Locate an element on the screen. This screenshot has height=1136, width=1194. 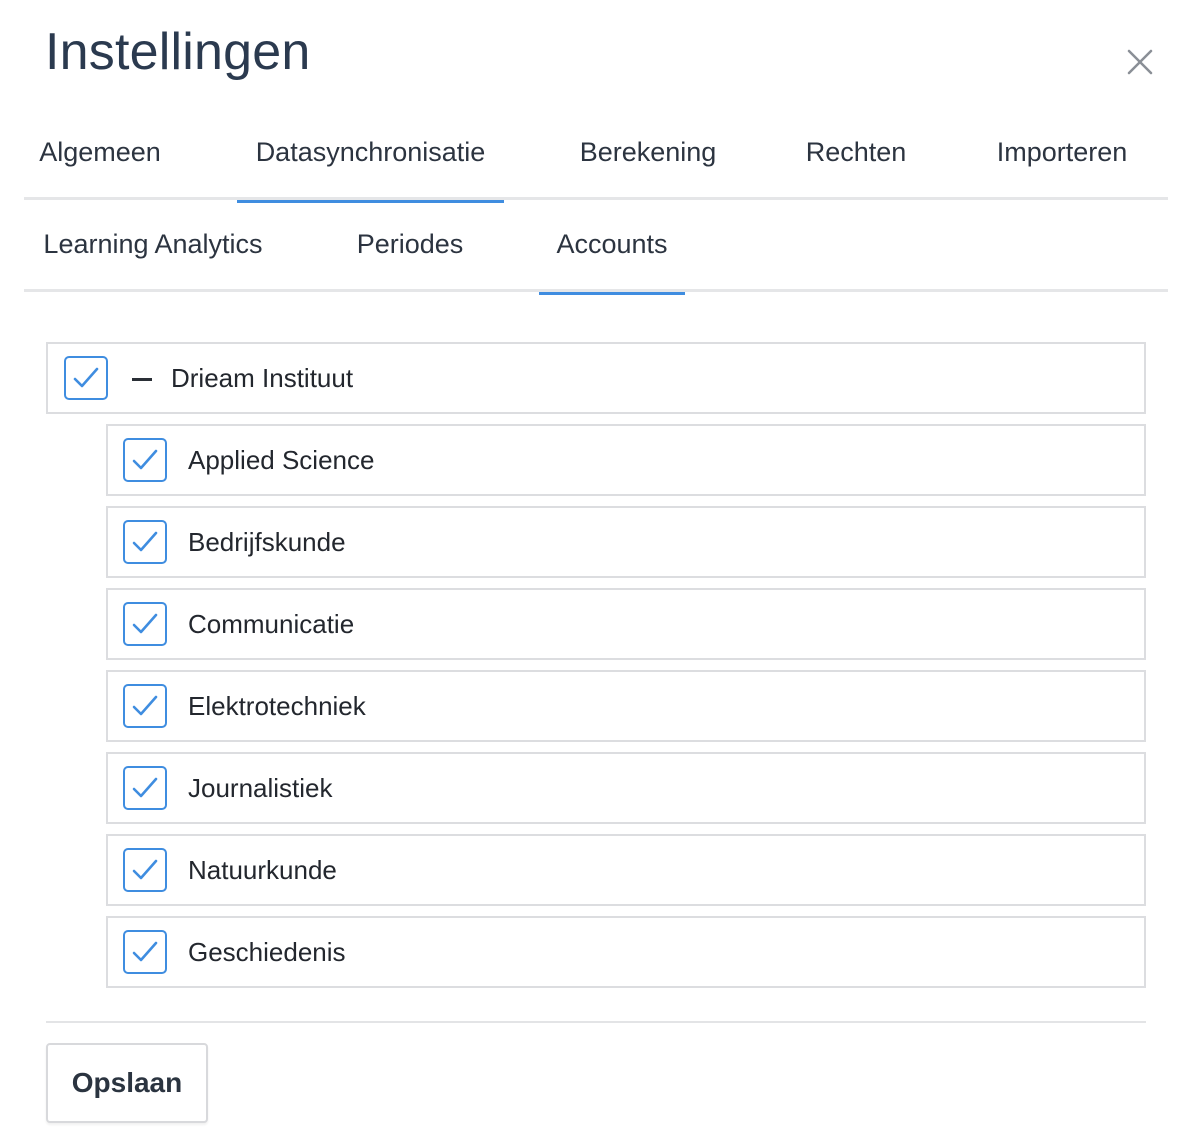
root-checkbox is located at coordinates (86, 378).